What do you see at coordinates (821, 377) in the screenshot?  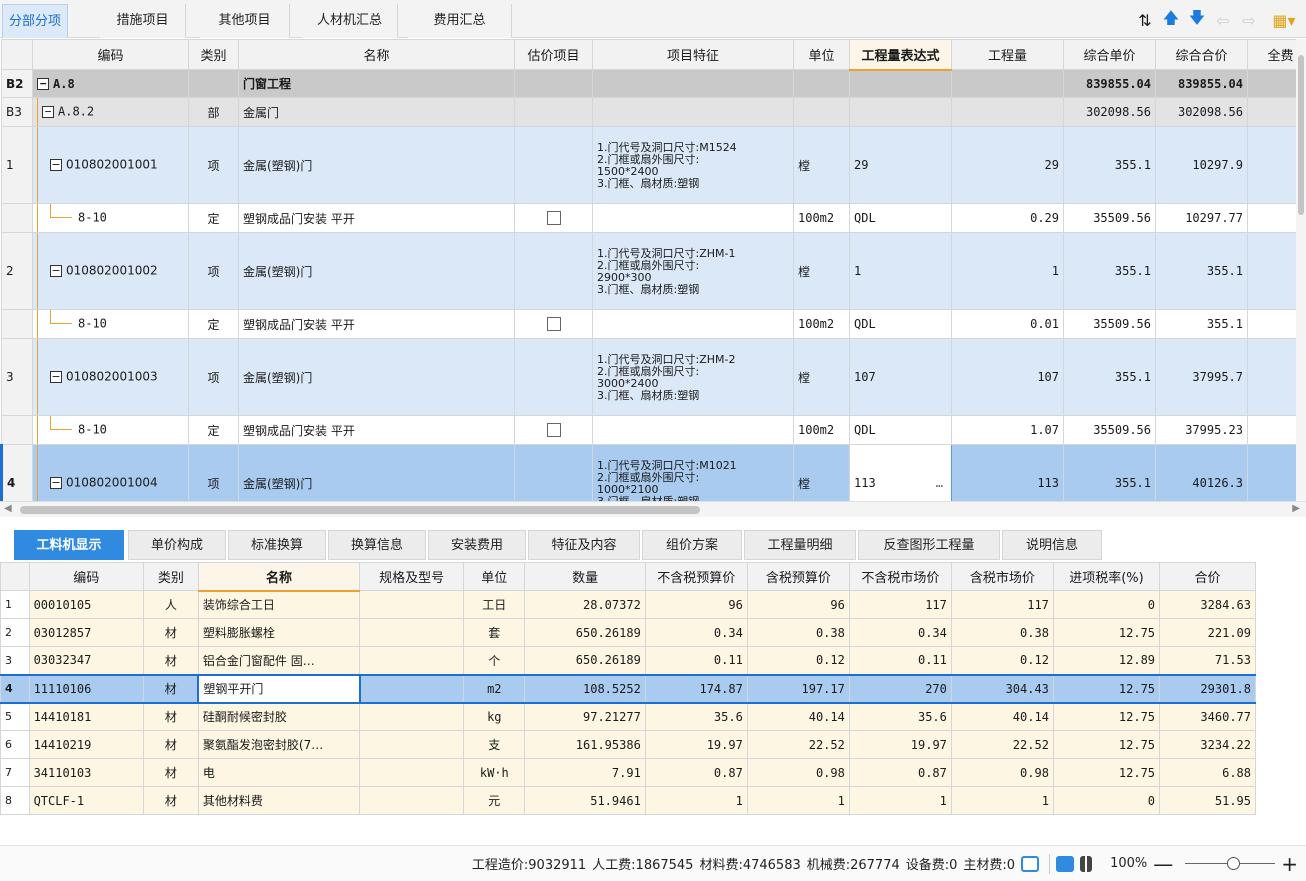 I see `unit-cell: 樘` at bounding box center [821, 377].